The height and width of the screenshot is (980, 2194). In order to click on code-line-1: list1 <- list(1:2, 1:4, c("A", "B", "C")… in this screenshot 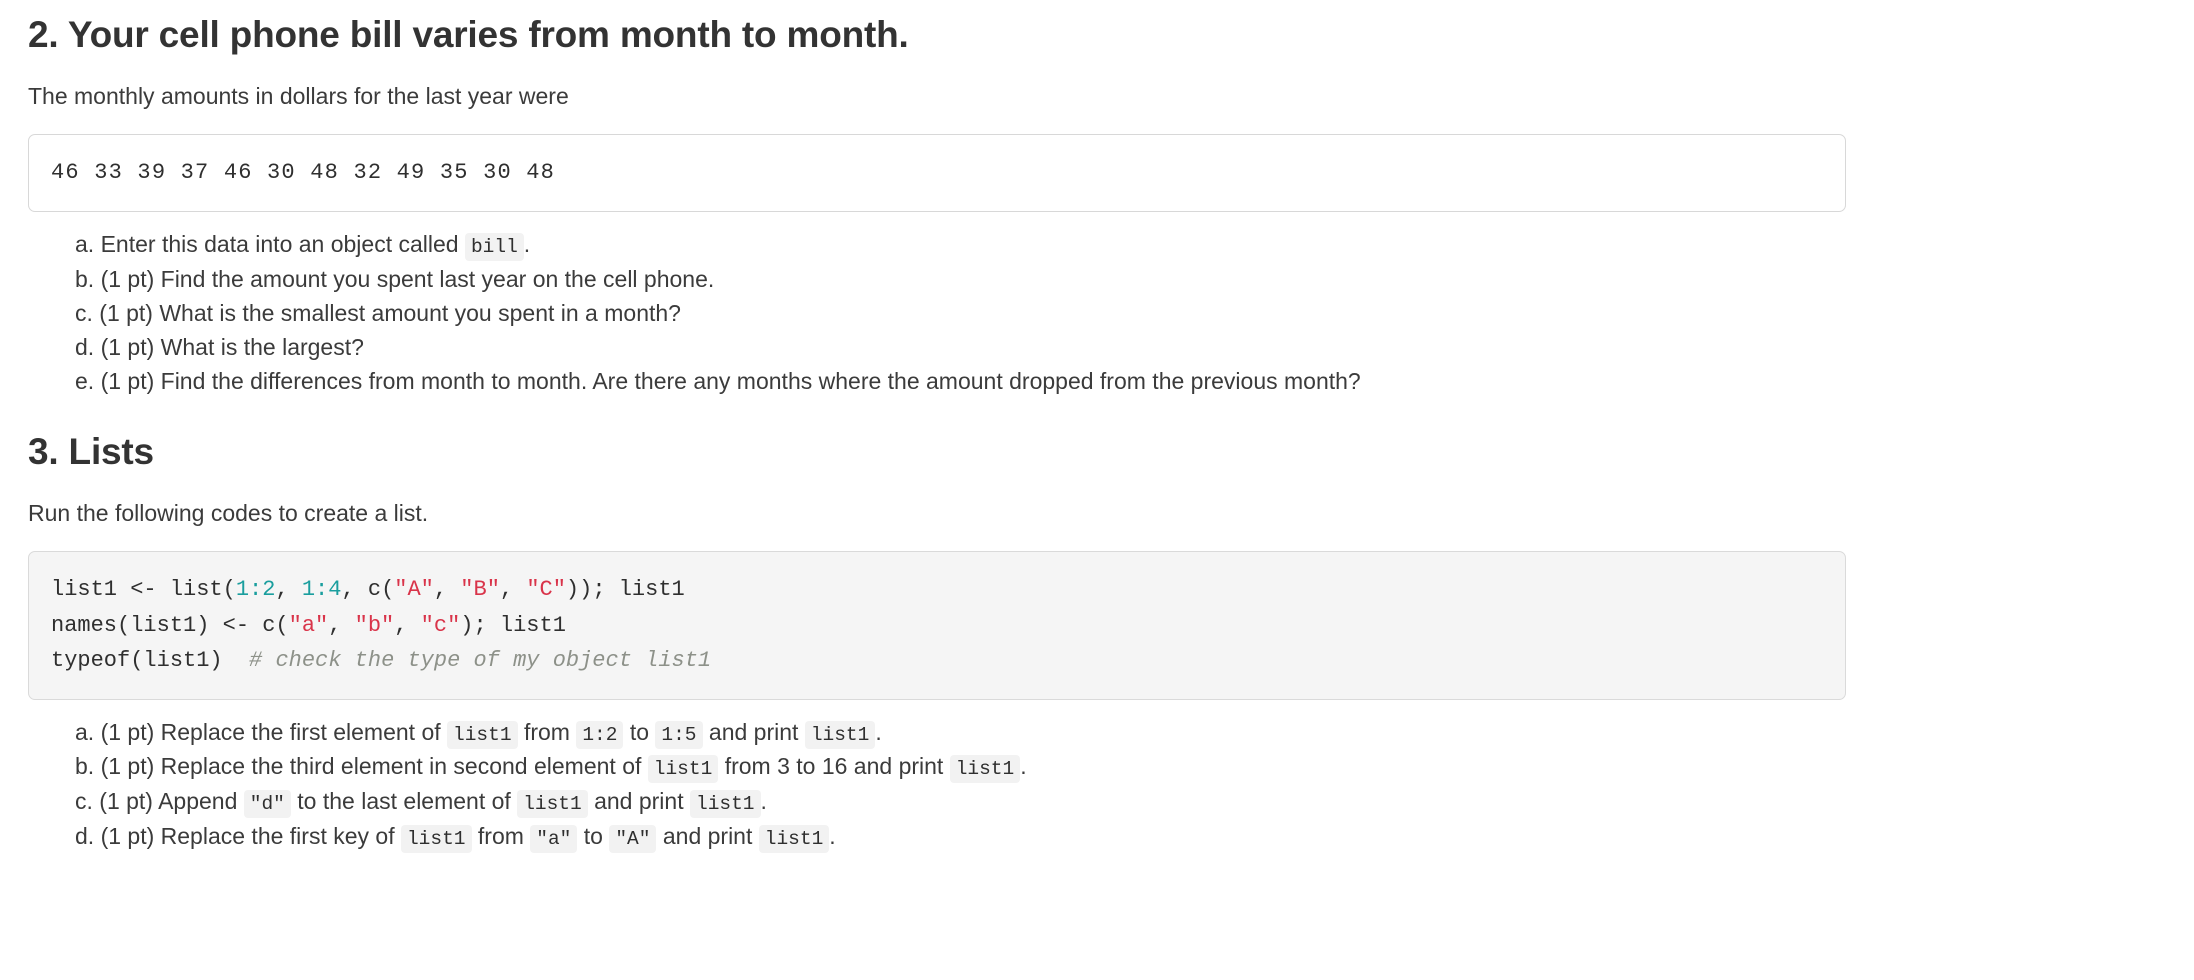, I will do `click(368, 589)`.